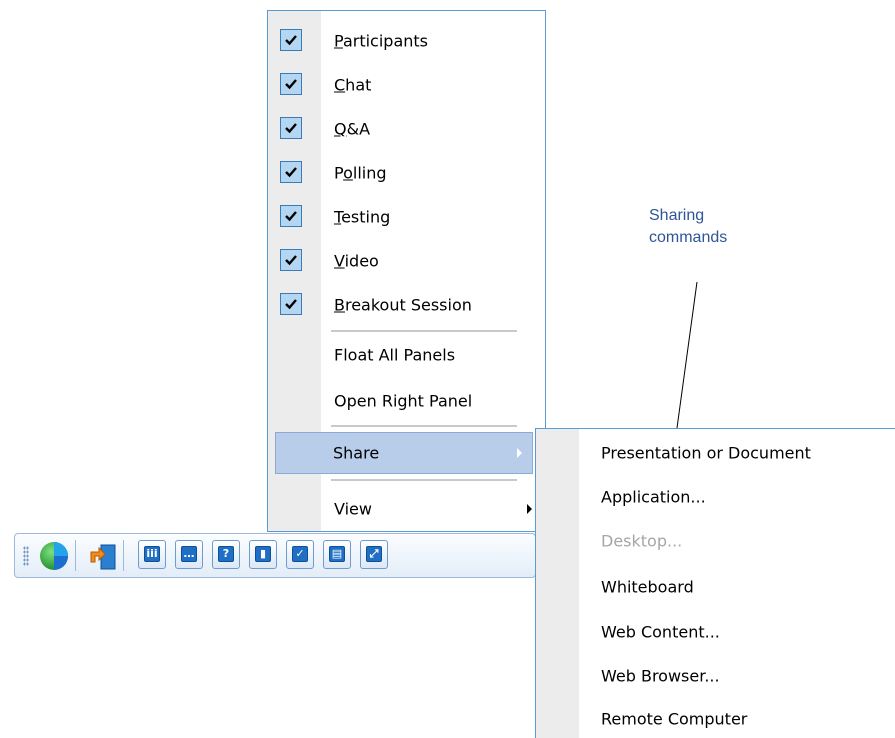  I want to click on menu-item-breakout-session: Breakout Session, so click(406, 305).